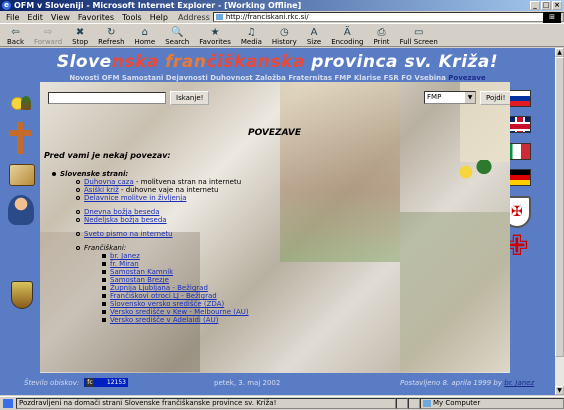 Image resolution: width=564 pixels, height=410 pixels. I want to click on menu-favorites: Favorites, so click(96, 17).